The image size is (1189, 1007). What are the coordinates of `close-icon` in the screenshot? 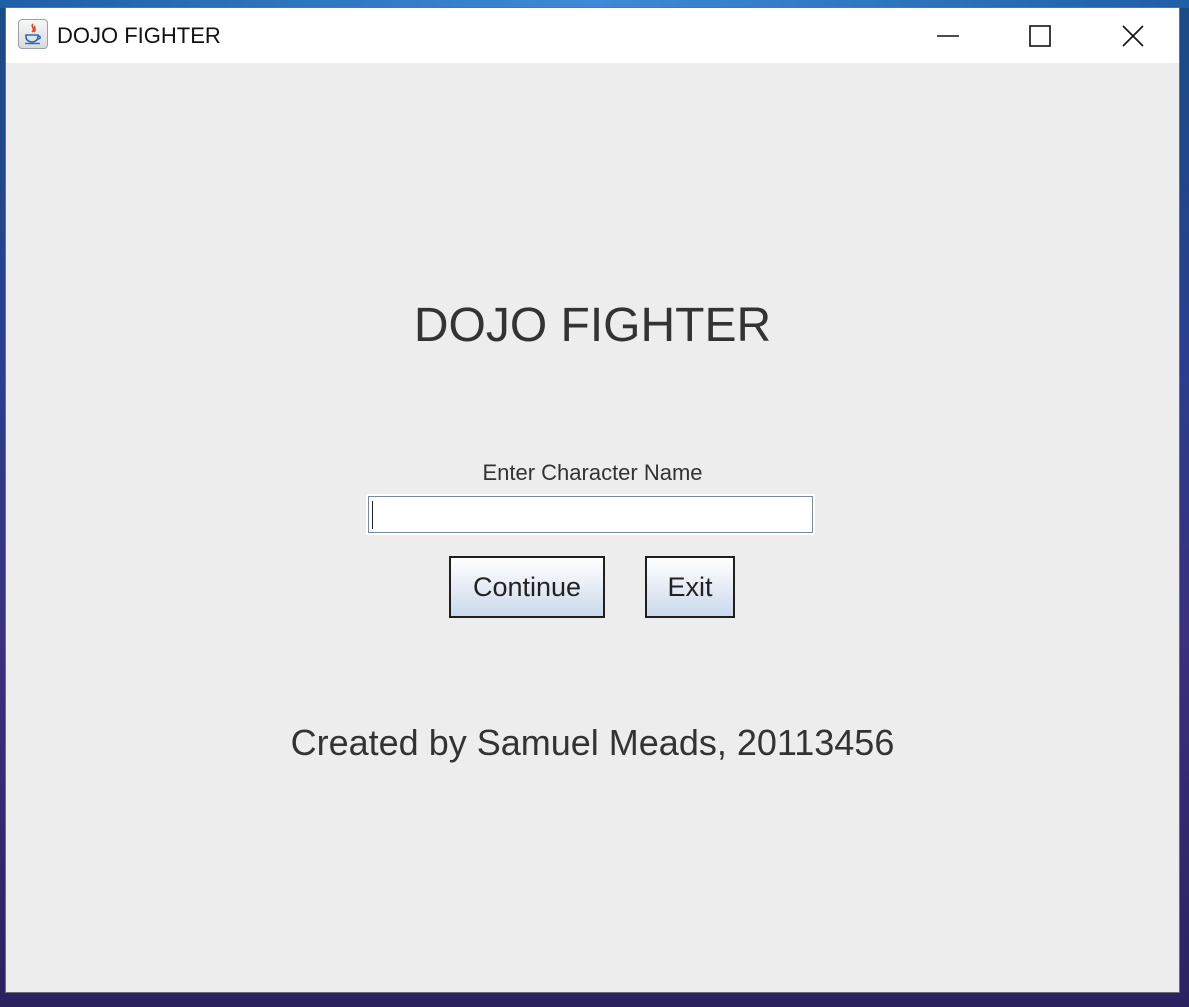 It's located at (1133, 35).